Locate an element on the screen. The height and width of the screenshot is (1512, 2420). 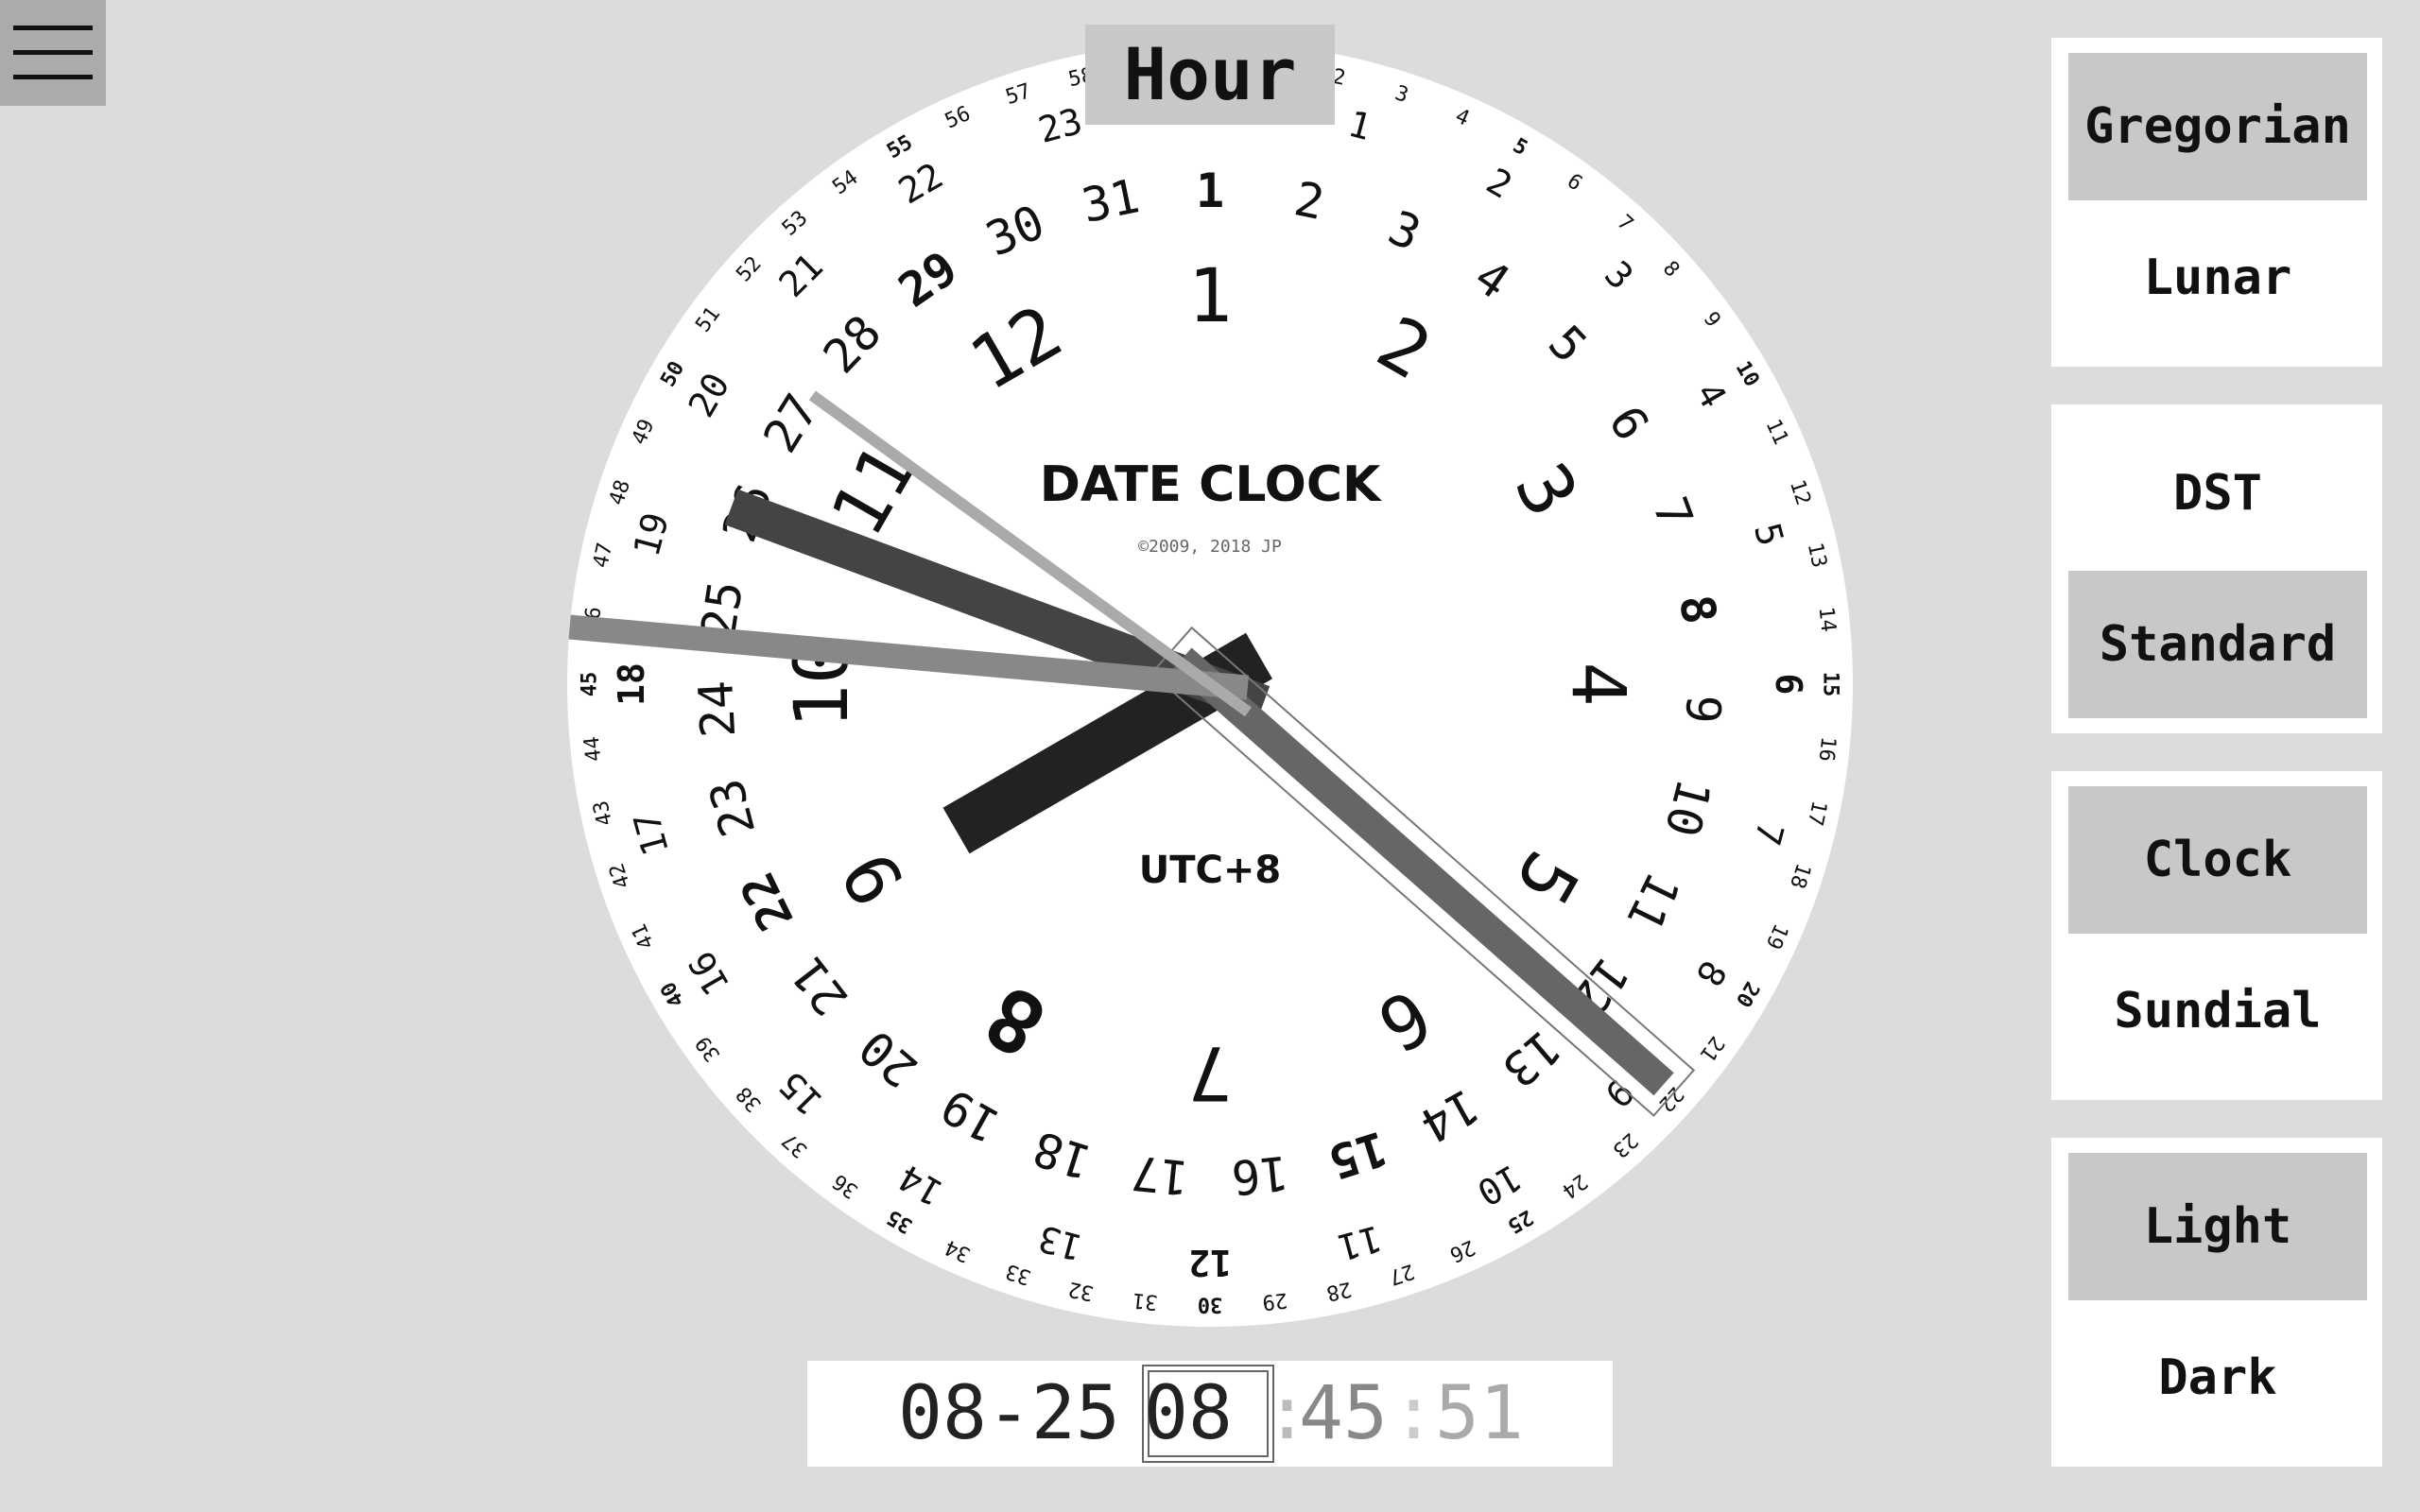
time-standard-panel: DST Standard is located at coordinates (2217, 568).